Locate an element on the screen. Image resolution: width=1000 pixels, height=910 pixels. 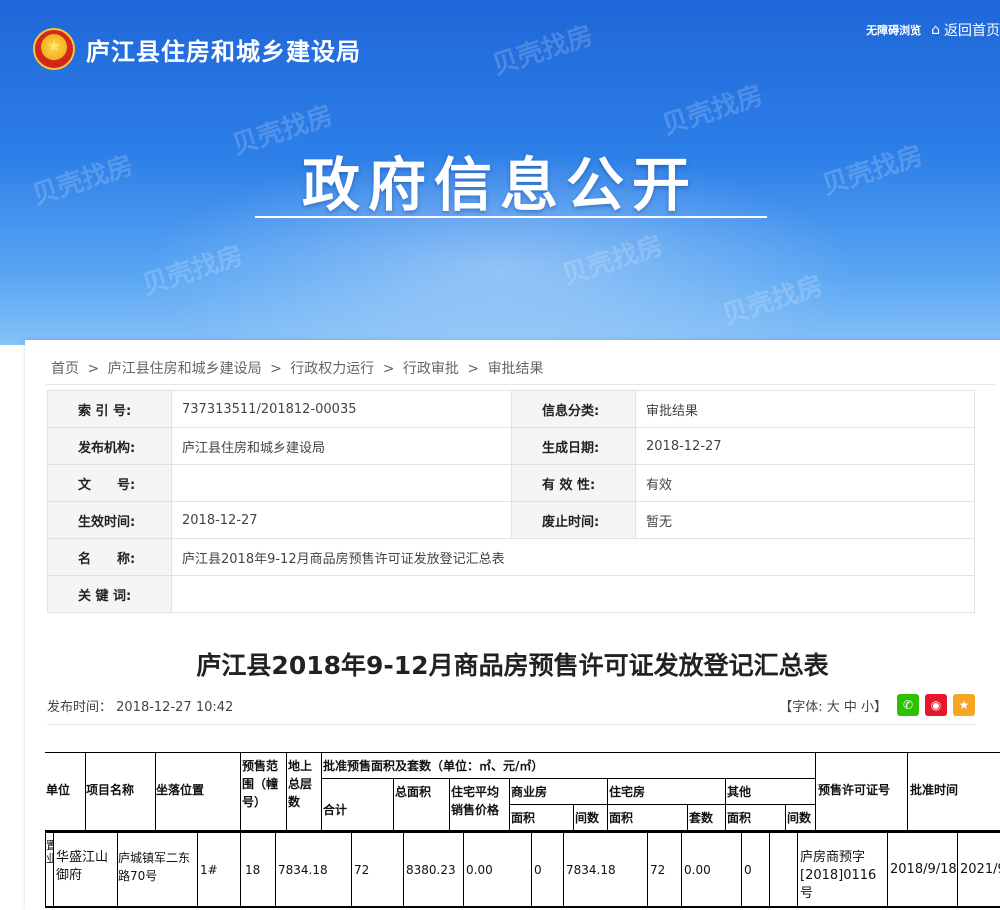
wechat-icon: ✆ is located at coordinates (908, 705).